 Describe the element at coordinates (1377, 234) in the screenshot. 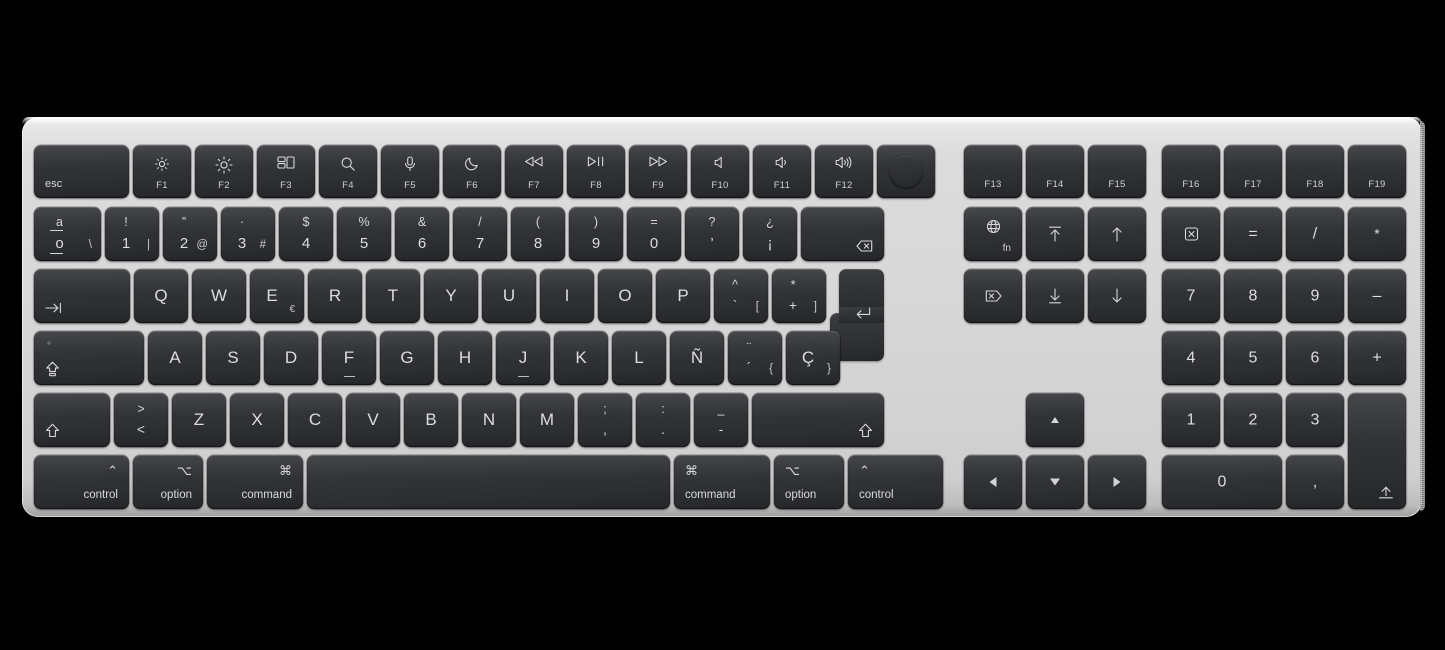

I see `key-num-multiply: *` at that location.